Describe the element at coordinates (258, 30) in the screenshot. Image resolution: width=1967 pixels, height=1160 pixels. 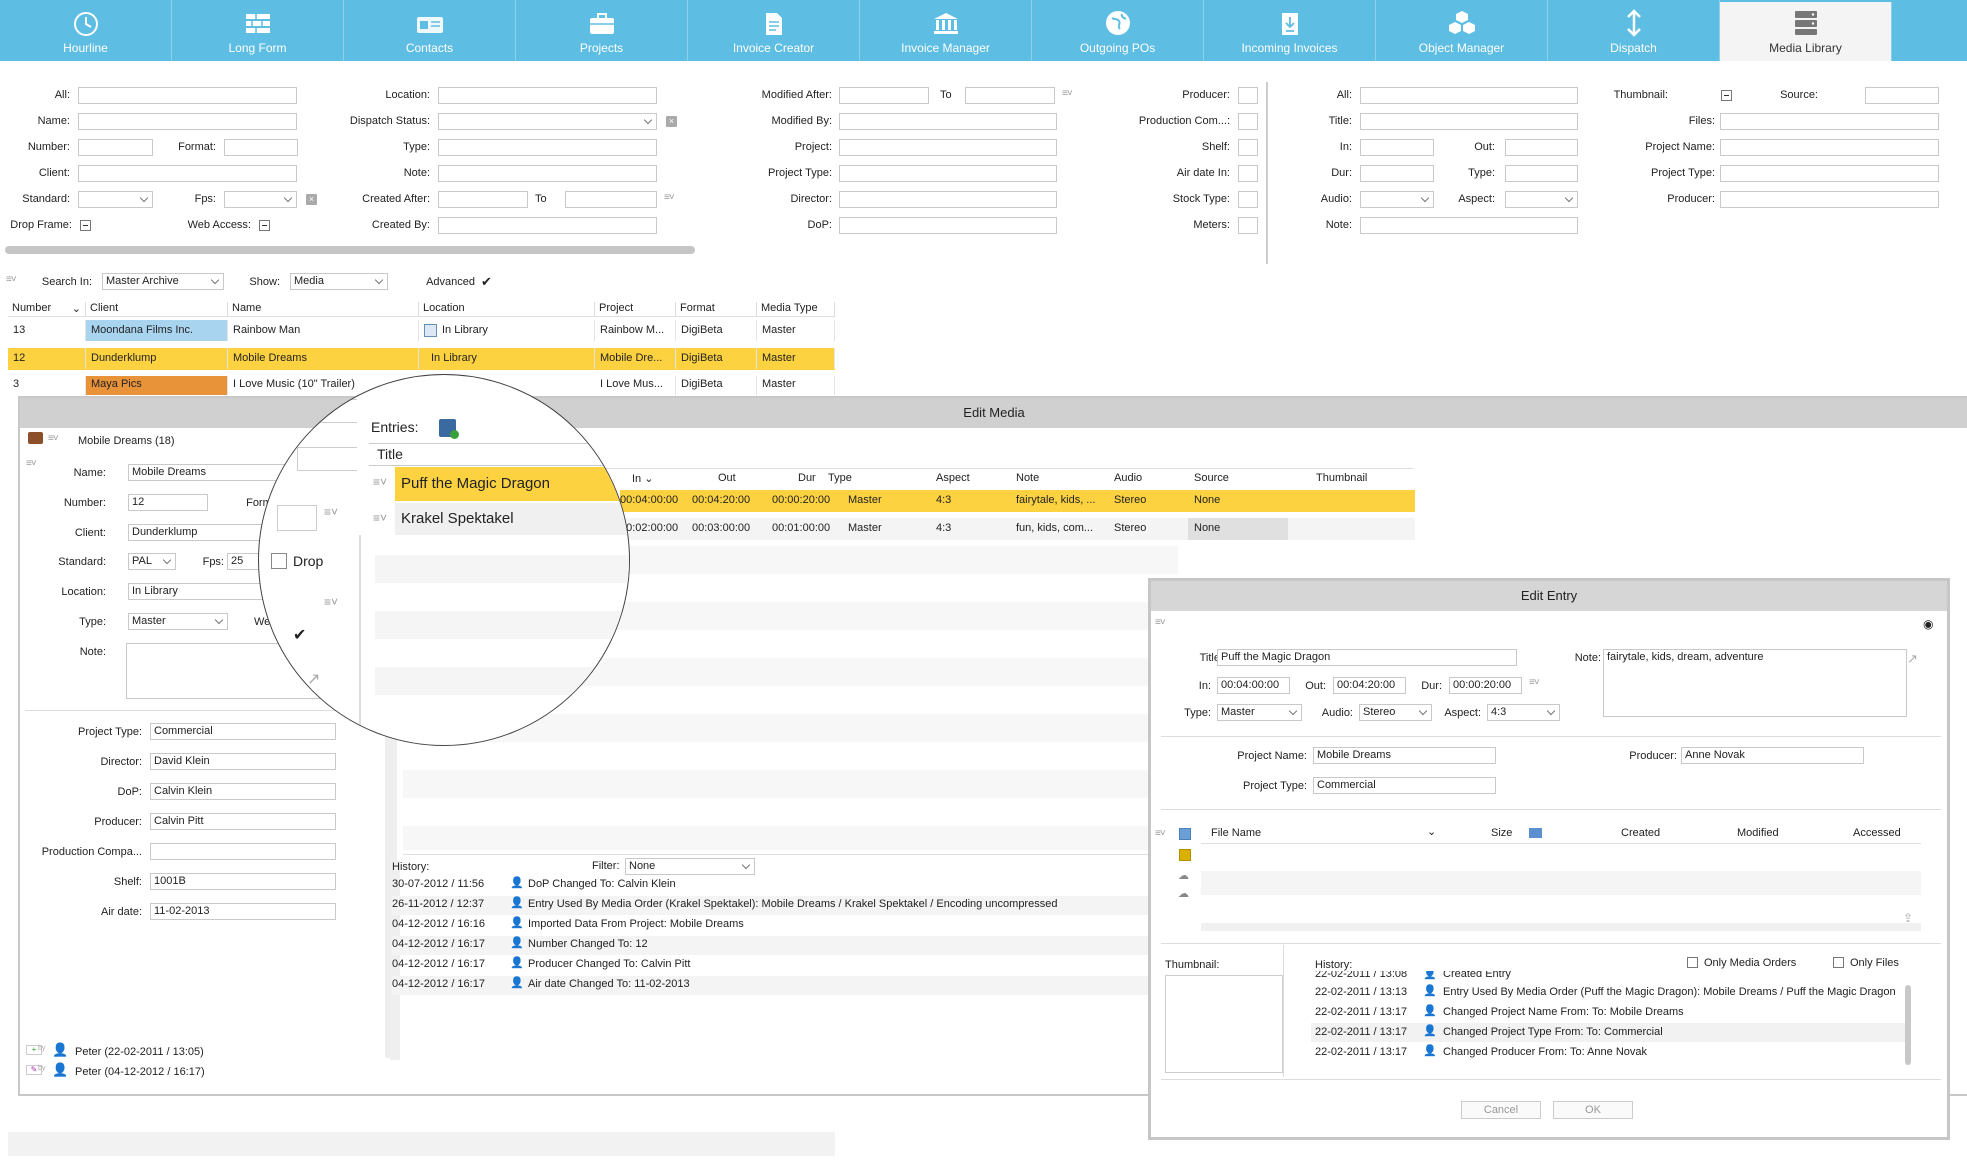
I see `nav-long-form: Long Form` at that location.